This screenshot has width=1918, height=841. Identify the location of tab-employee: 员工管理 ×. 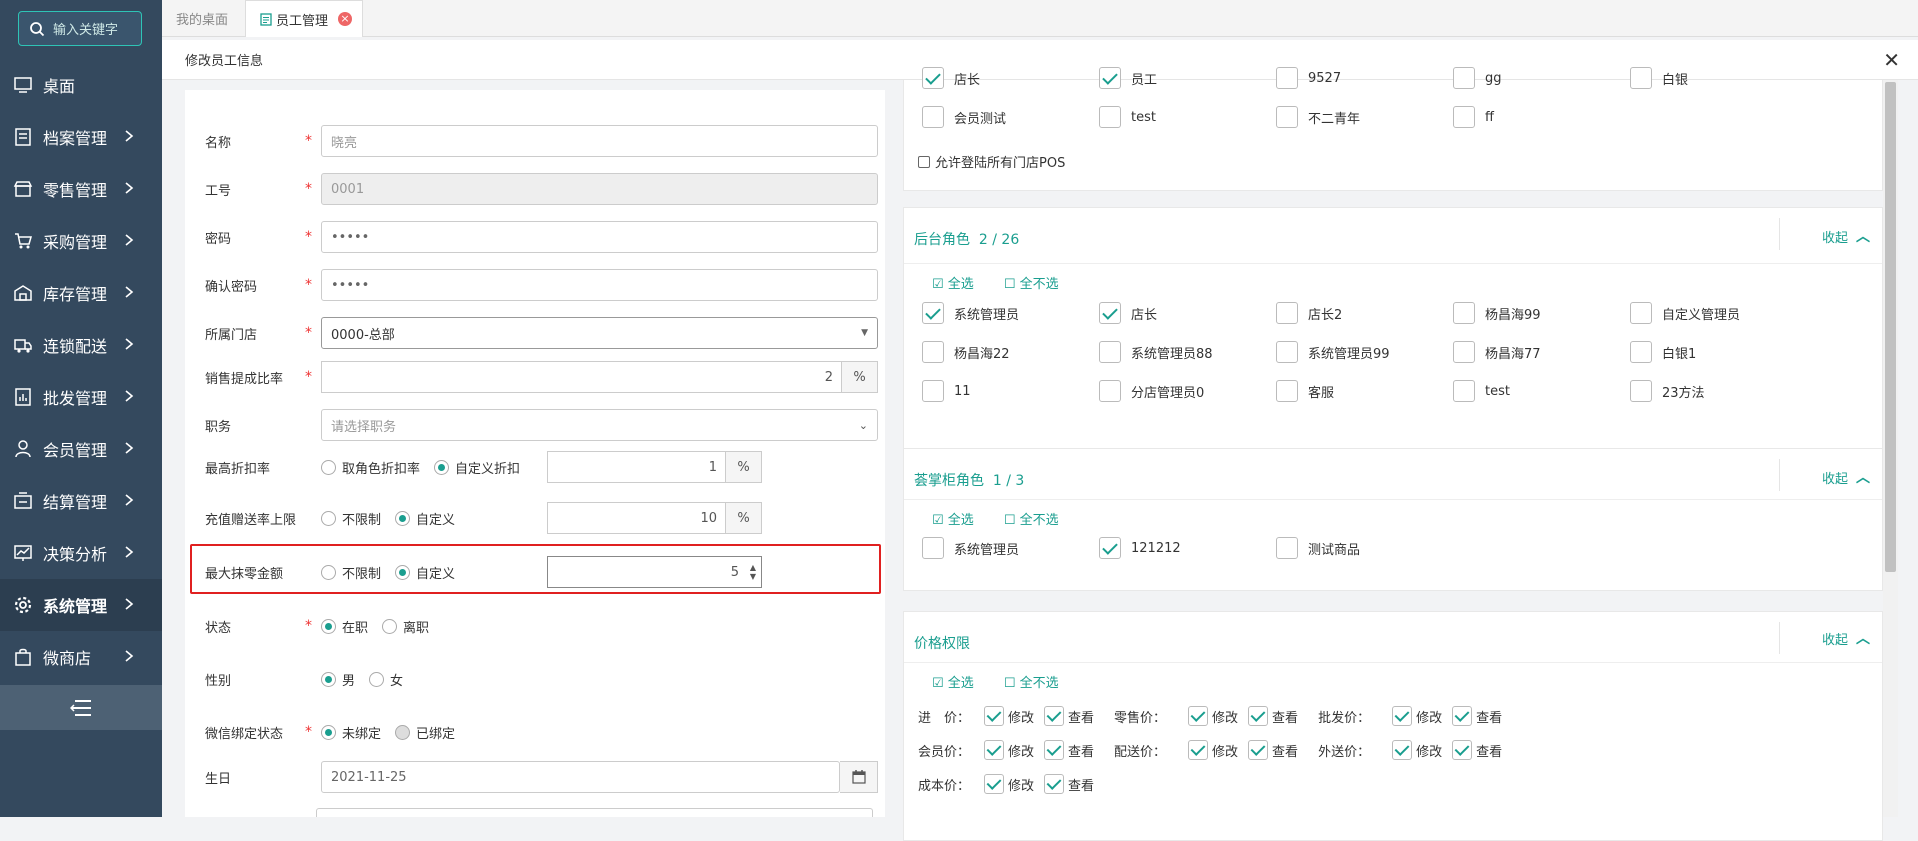
(304, 18).